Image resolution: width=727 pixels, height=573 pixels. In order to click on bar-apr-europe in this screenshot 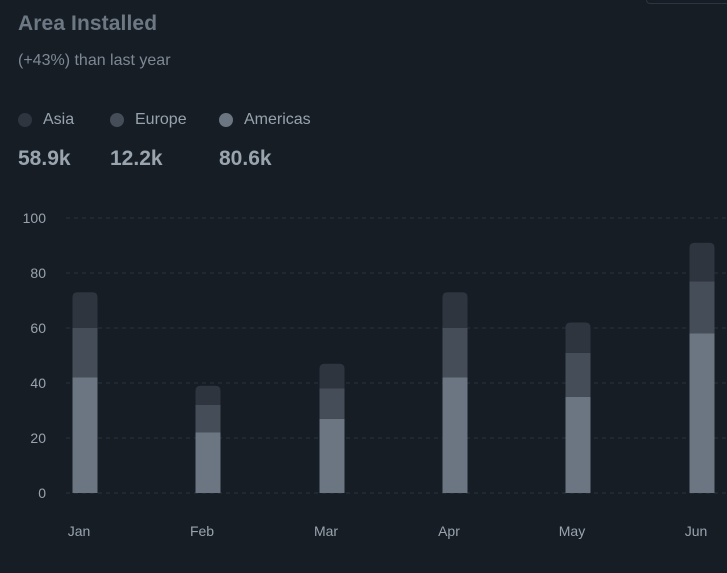, I will do `click(455, 353)`.